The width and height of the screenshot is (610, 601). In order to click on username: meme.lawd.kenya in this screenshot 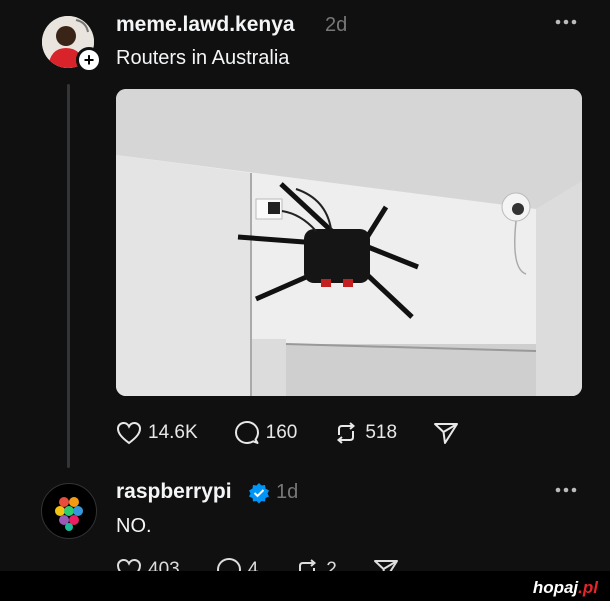, I will do `click(205, 25)`.